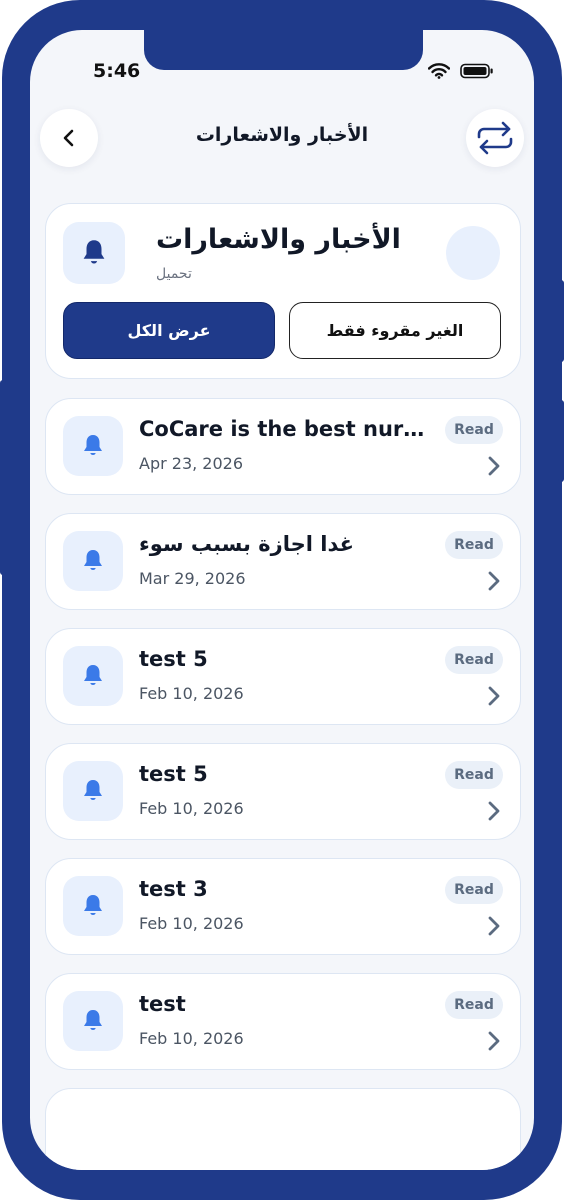 The image size is (565, 1200). I want to click on notification-item-partial, so click(283, 1129).